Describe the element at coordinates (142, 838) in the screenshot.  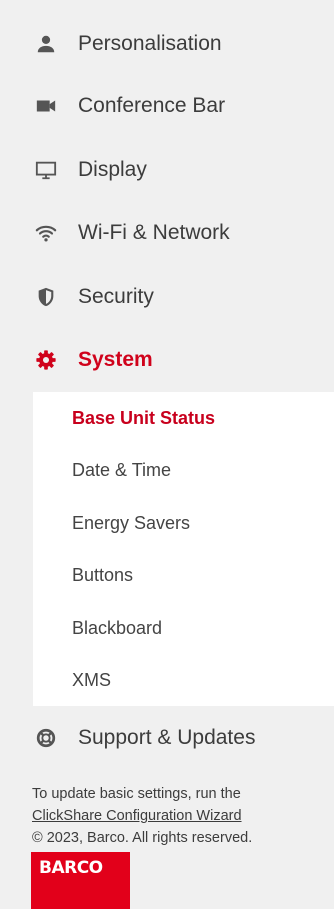
I see `copyright-text: © 2023, Barco. All rights reserved.` at that location.